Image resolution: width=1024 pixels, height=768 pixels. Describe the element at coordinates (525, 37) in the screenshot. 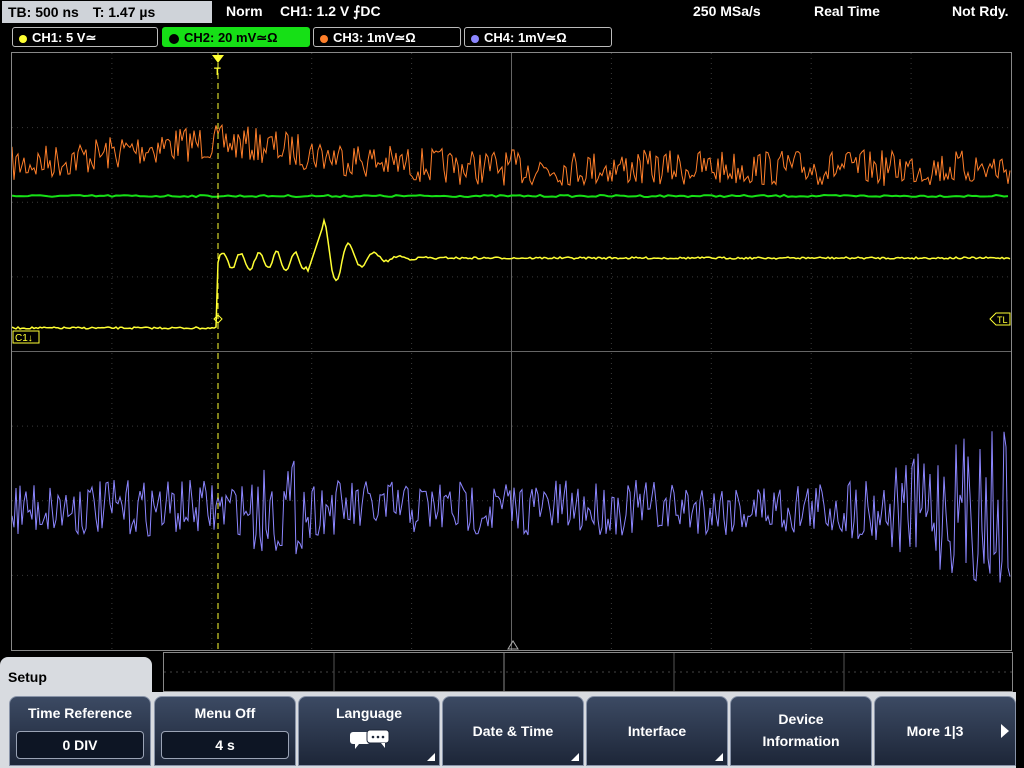

I see `ch4-label: CH4: 1mV≃Ω` at that location.